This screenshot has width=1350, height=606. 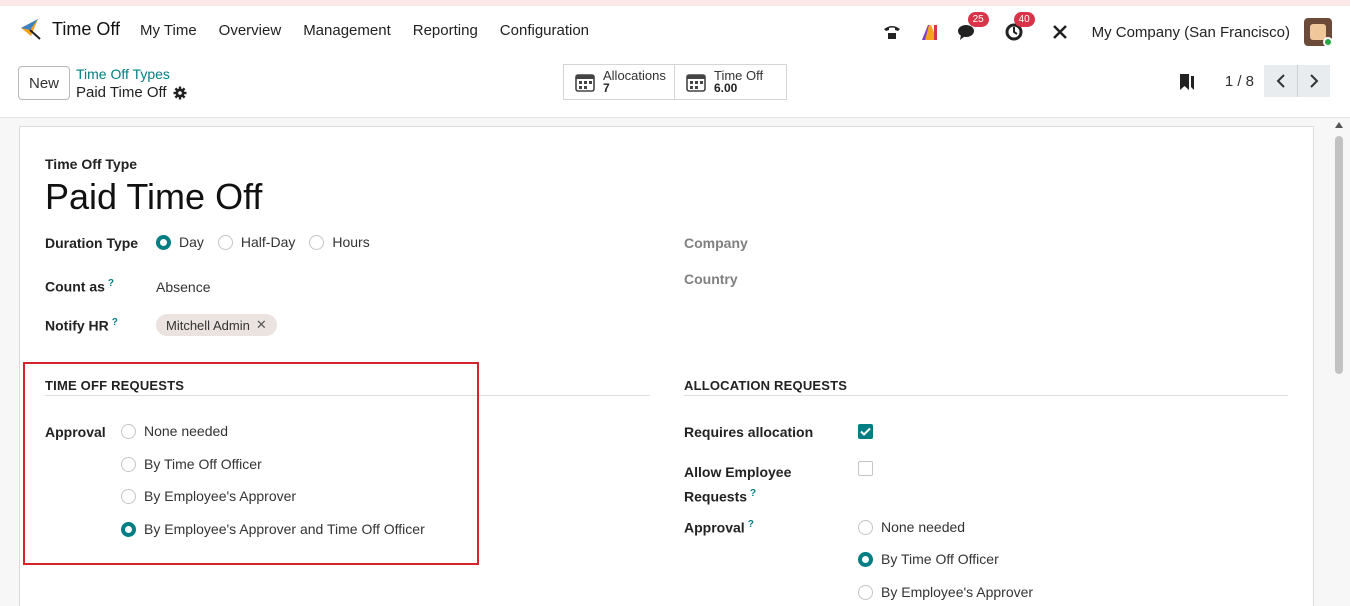 I want to click on company-switcher: My Company (San Francisco), so click(x=1191, y=32).